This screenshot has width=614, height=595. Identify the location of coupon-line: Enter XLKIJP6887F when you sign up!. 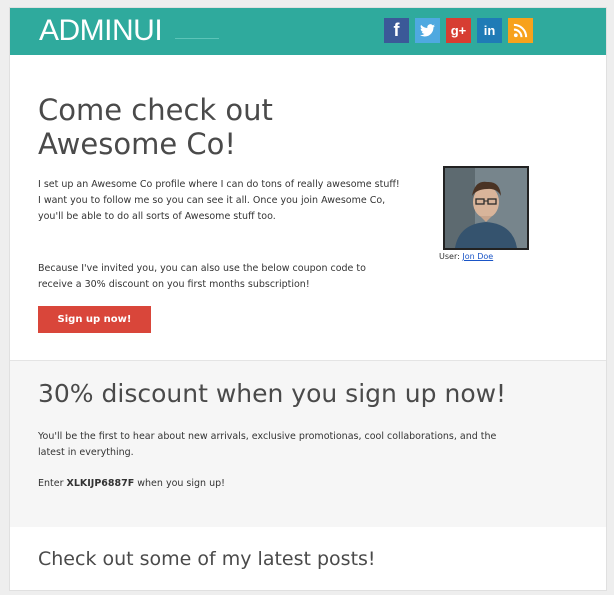
(219, 484).